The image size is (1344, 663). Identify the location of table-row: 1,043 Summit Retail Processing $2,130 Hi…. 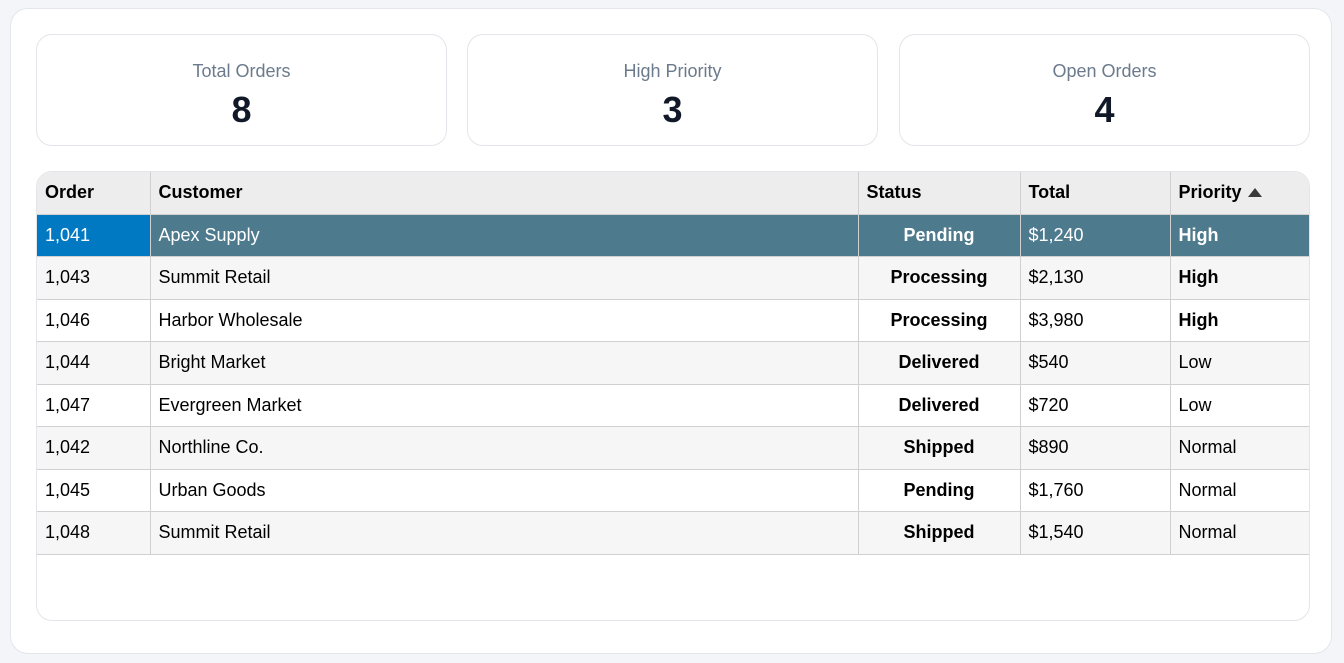
(673, 278).